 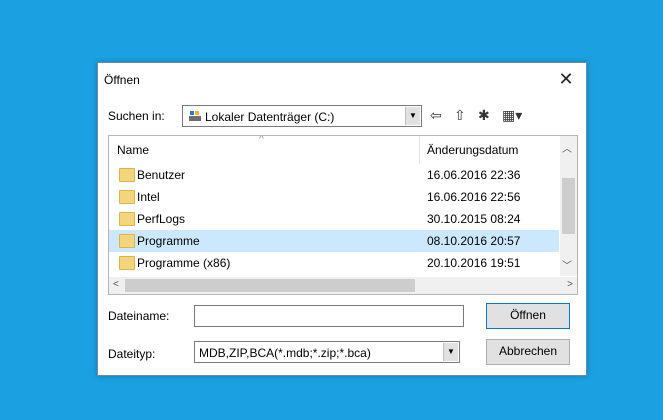 What do you see at coordinates (148, 197) in the screenshot?
I see `file-name: Intel` at bounding box center [148, 197].